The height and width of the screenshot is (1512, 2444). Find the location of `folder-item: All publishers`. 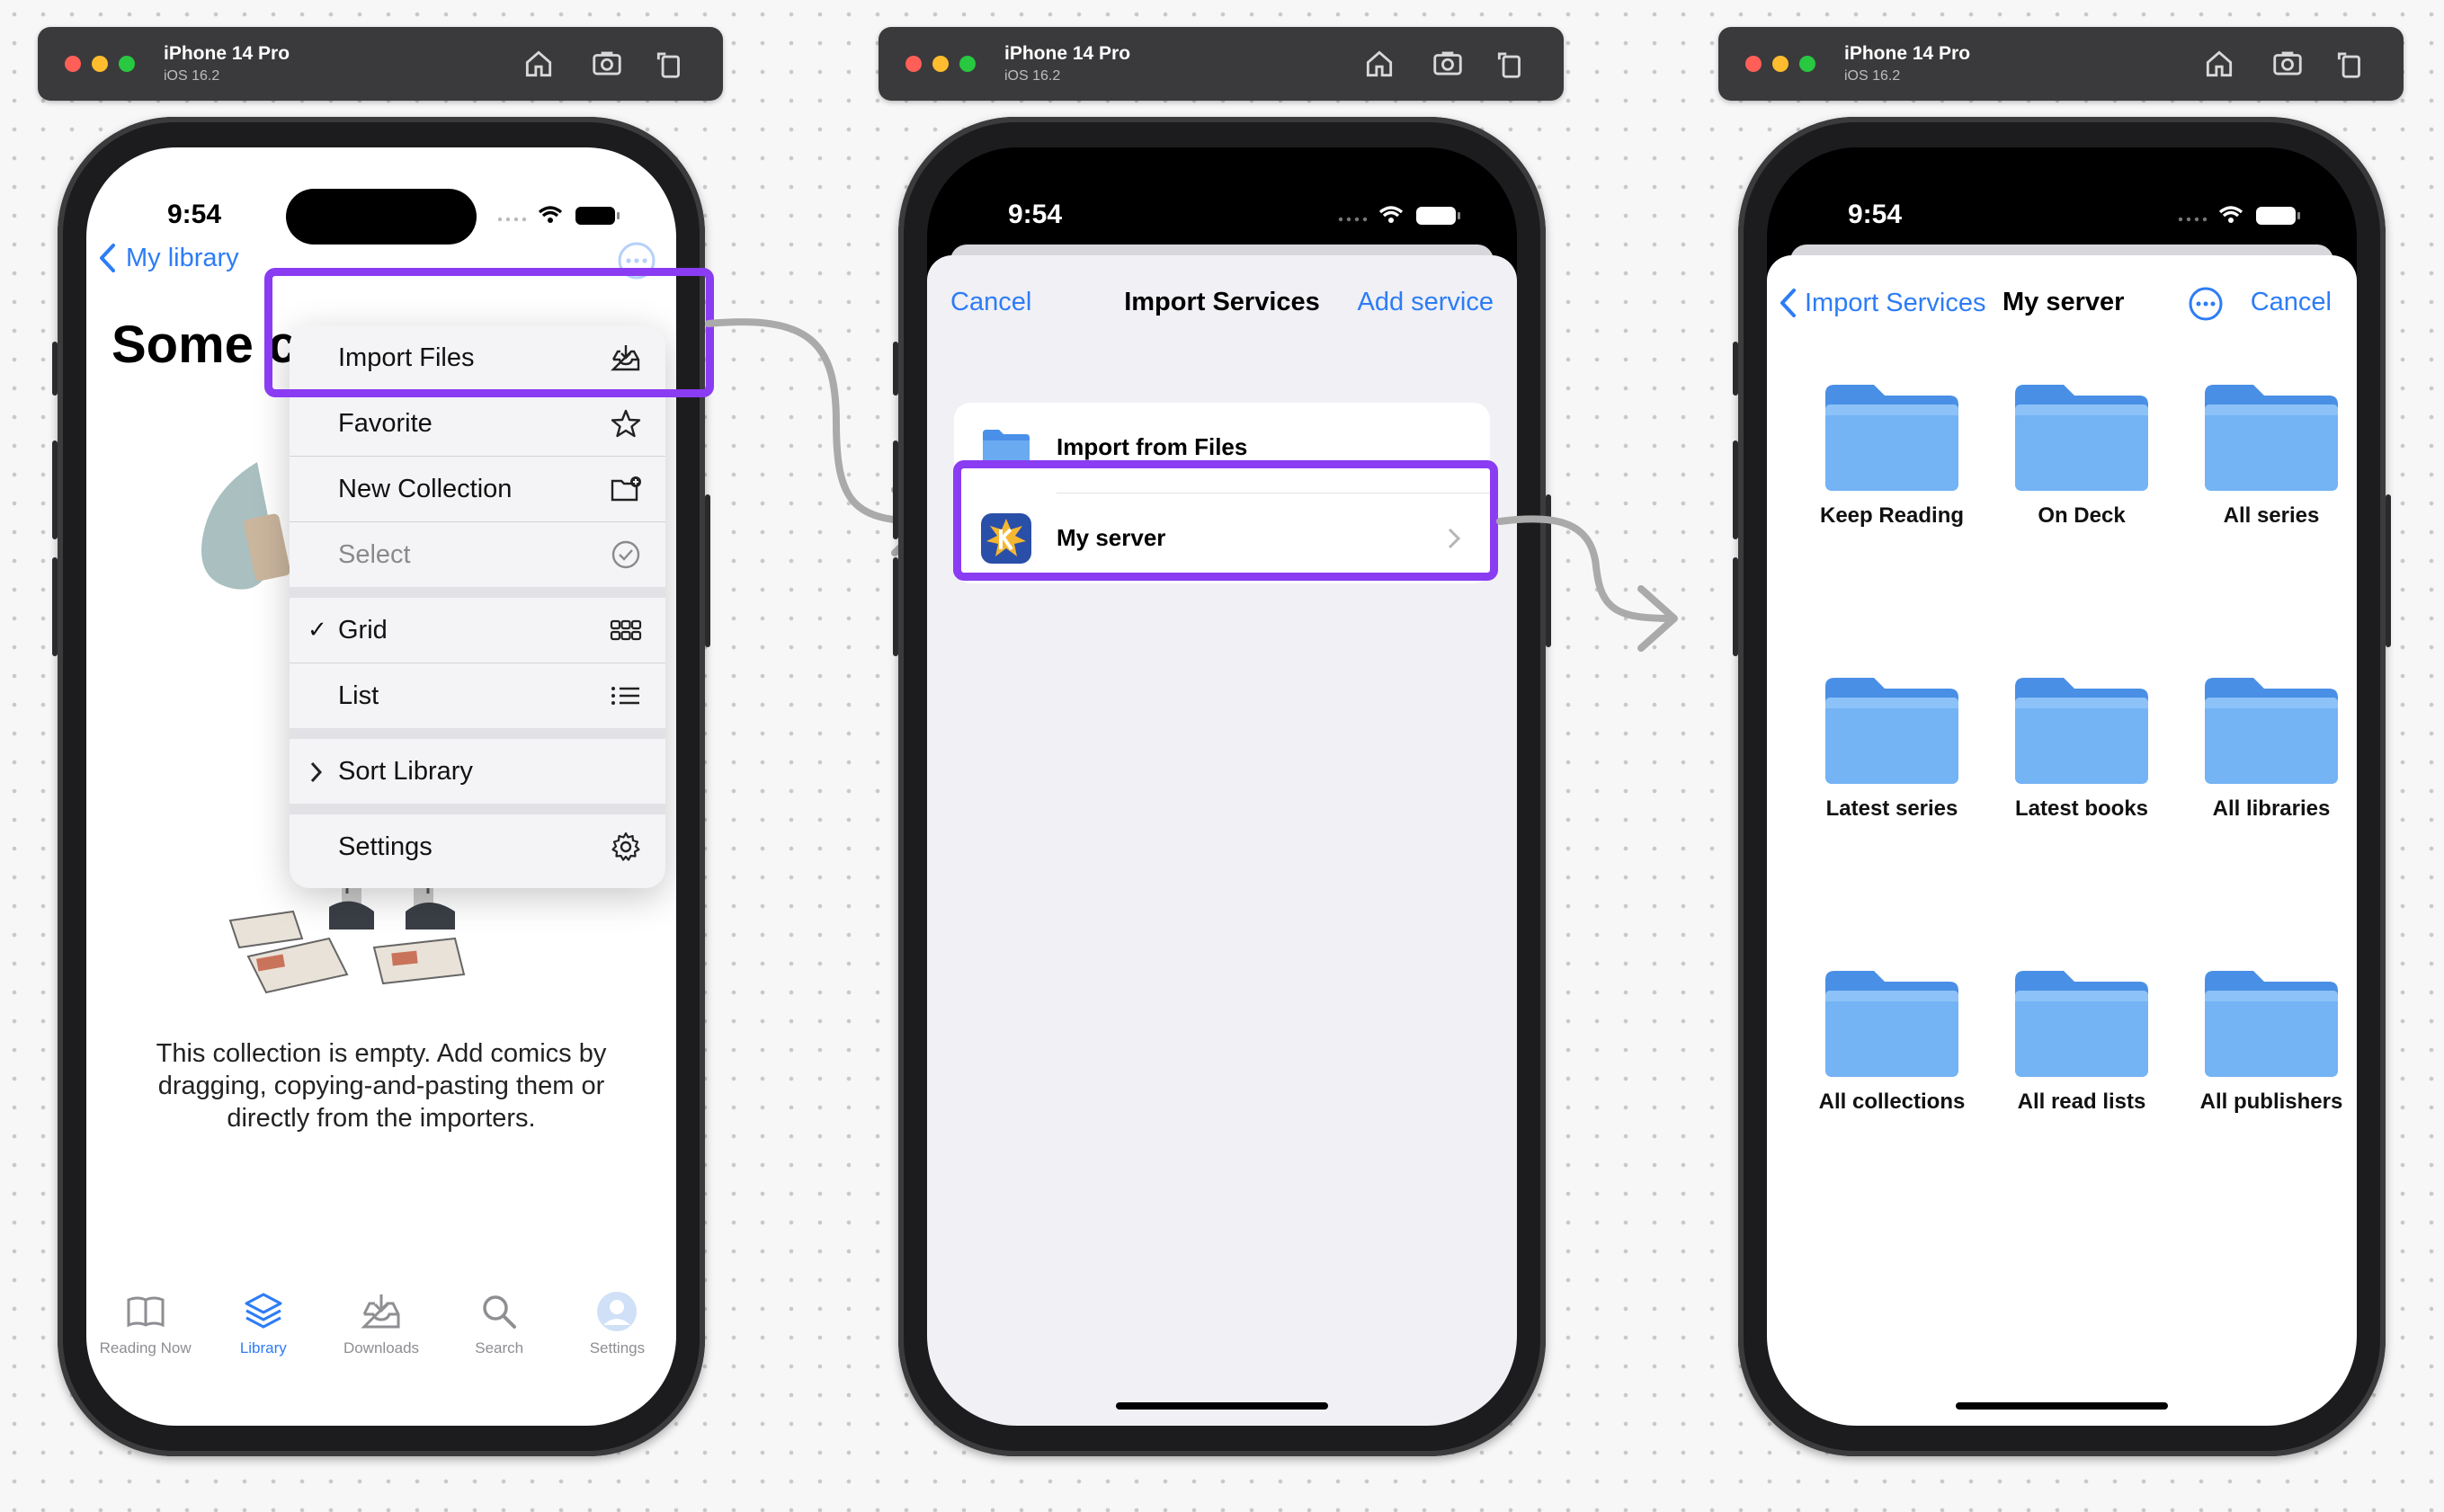

folder-item: All publishers is located at coordinates (2267, 1038).